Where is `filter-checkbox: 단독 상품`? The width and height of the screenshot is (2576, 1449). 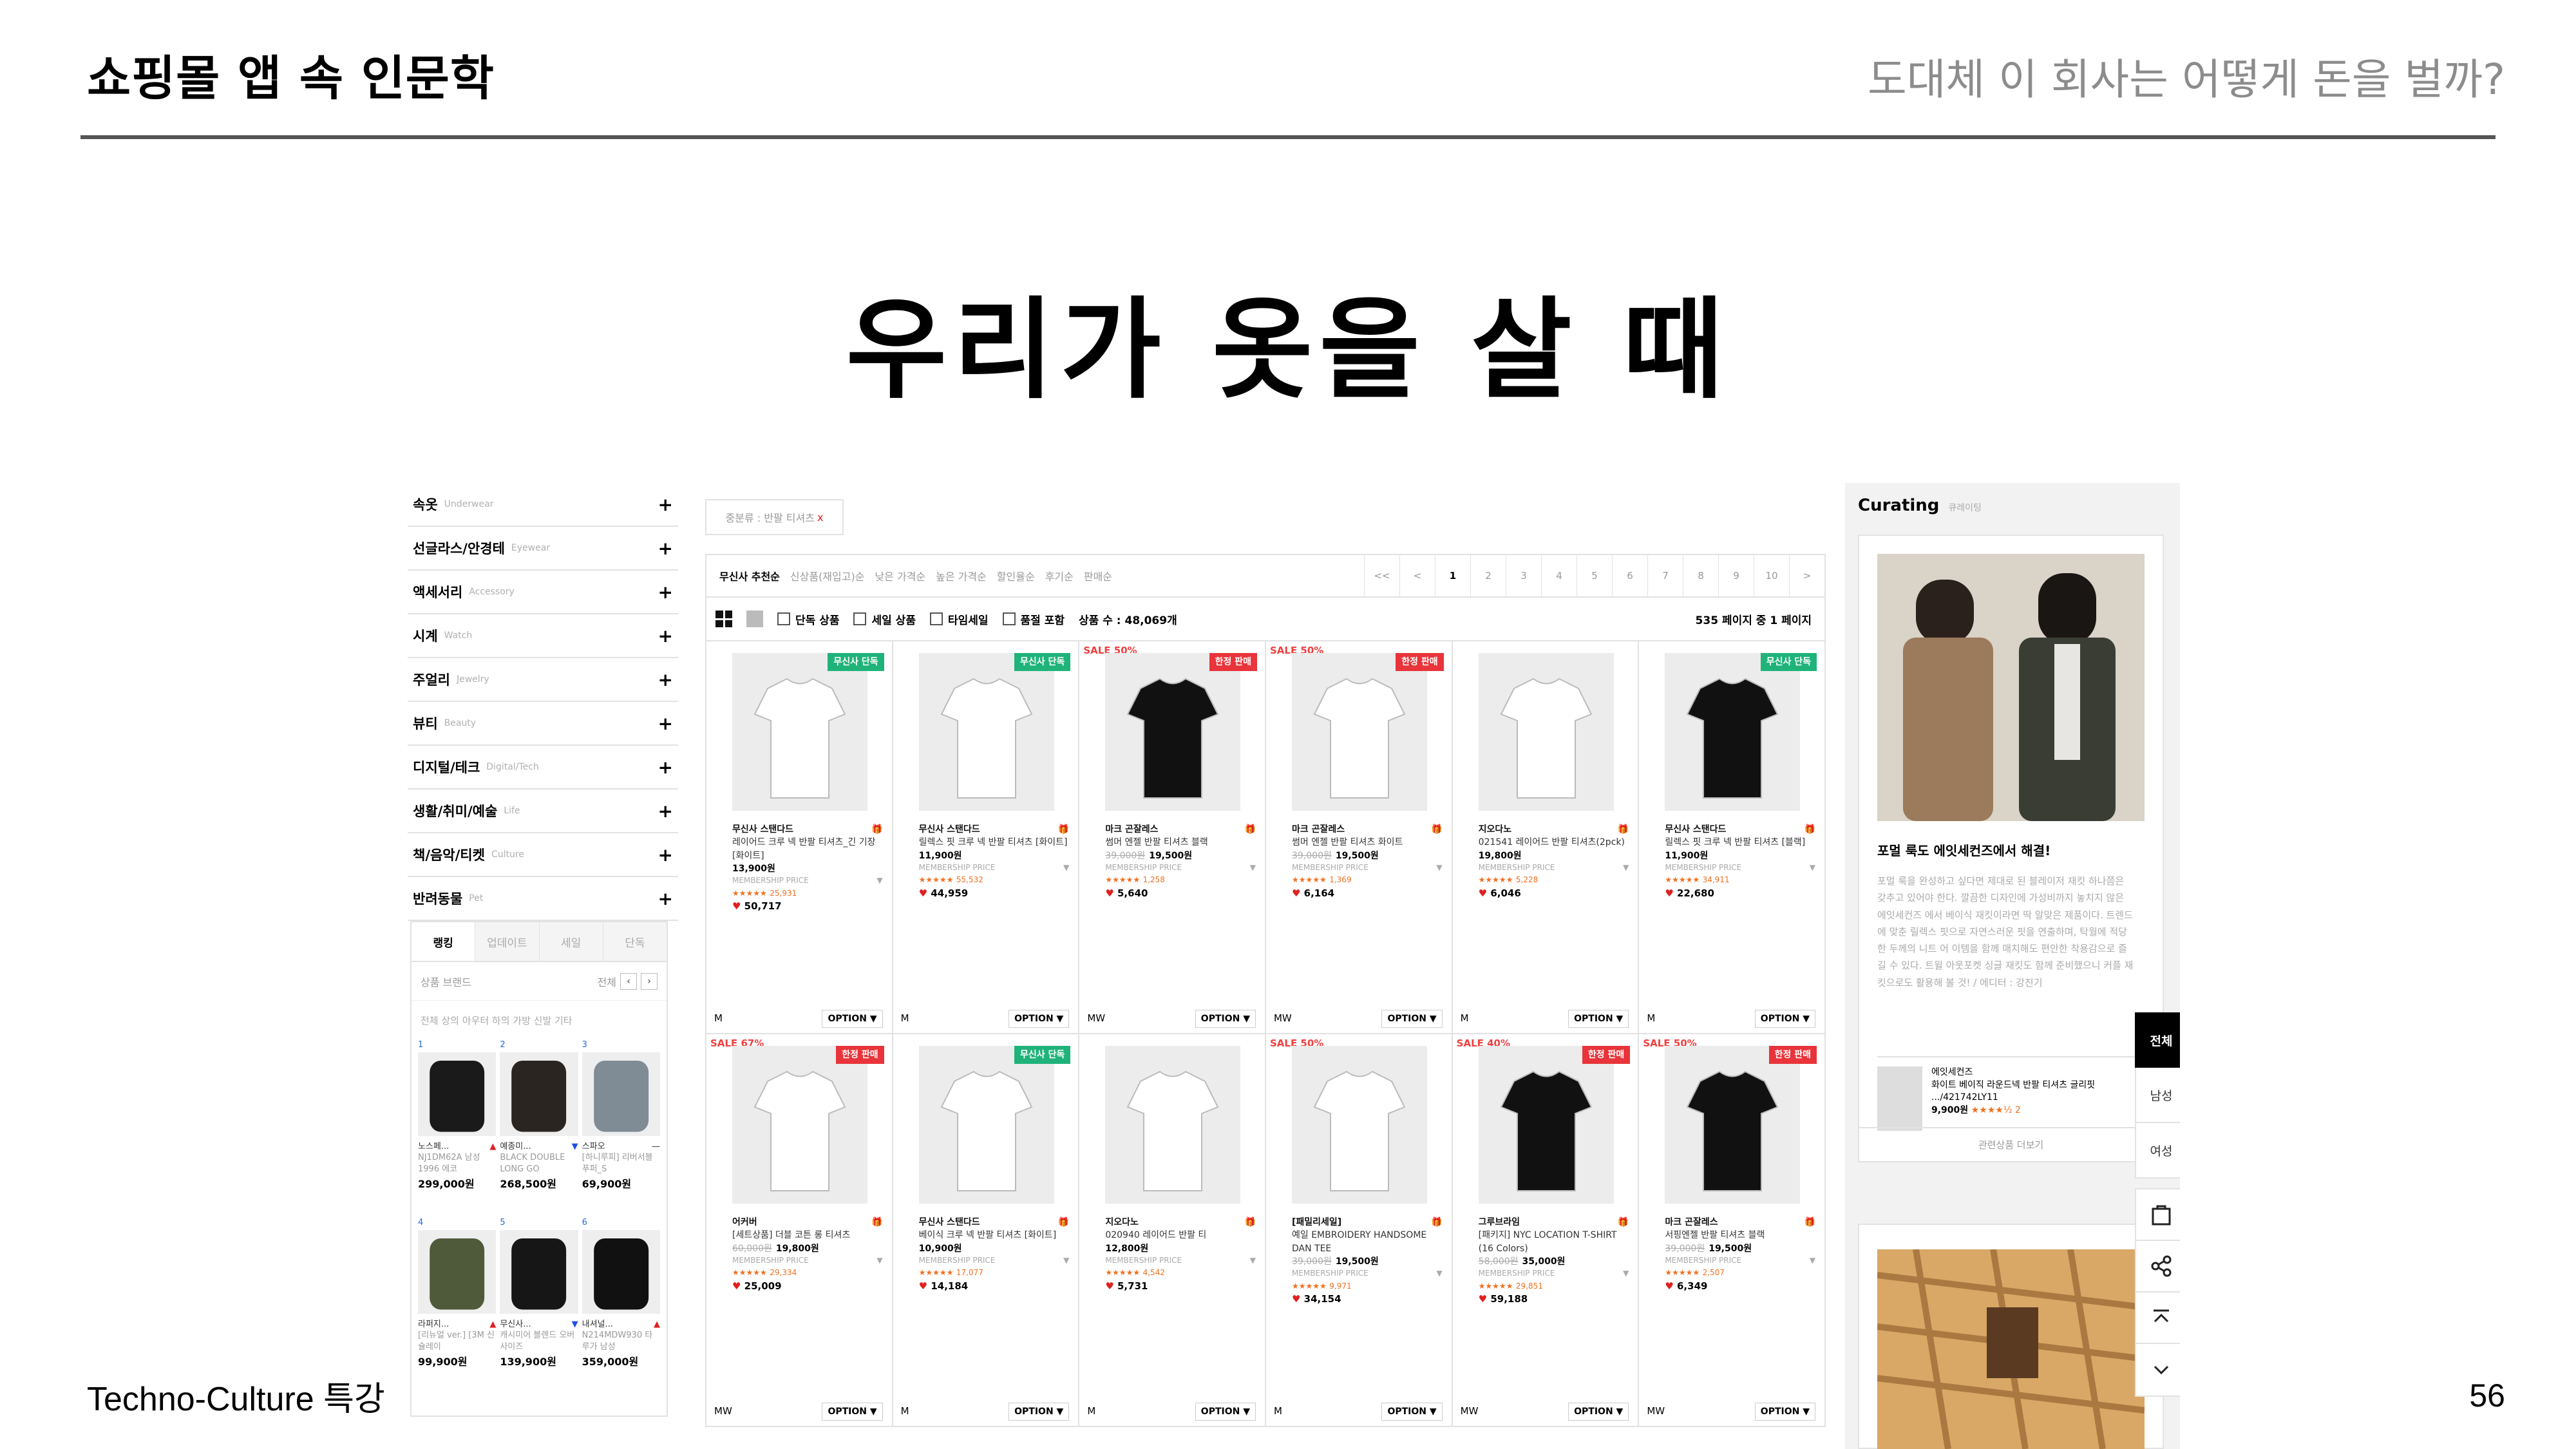
filter-checkbox: 단독 상품 is located at coordinates (808, 619).